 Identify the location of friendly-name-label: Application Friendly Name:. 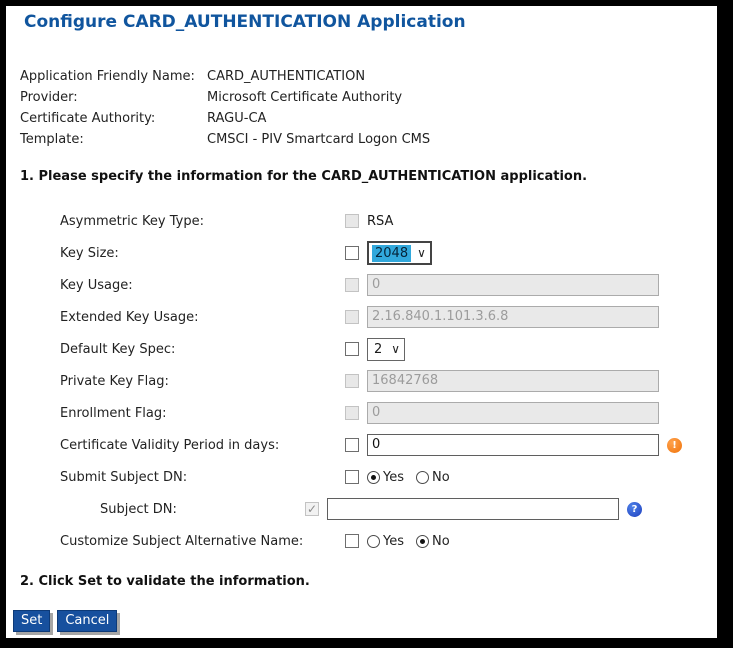
(107, 76).